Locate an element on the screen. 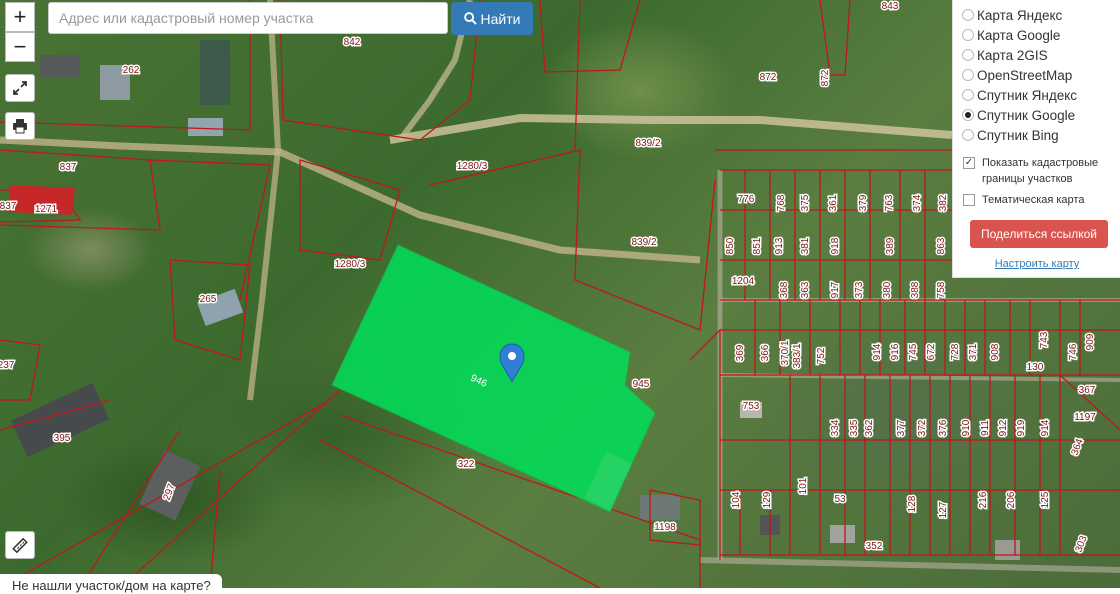  plot-number-label: 265 is located at coordinates (208, 299).